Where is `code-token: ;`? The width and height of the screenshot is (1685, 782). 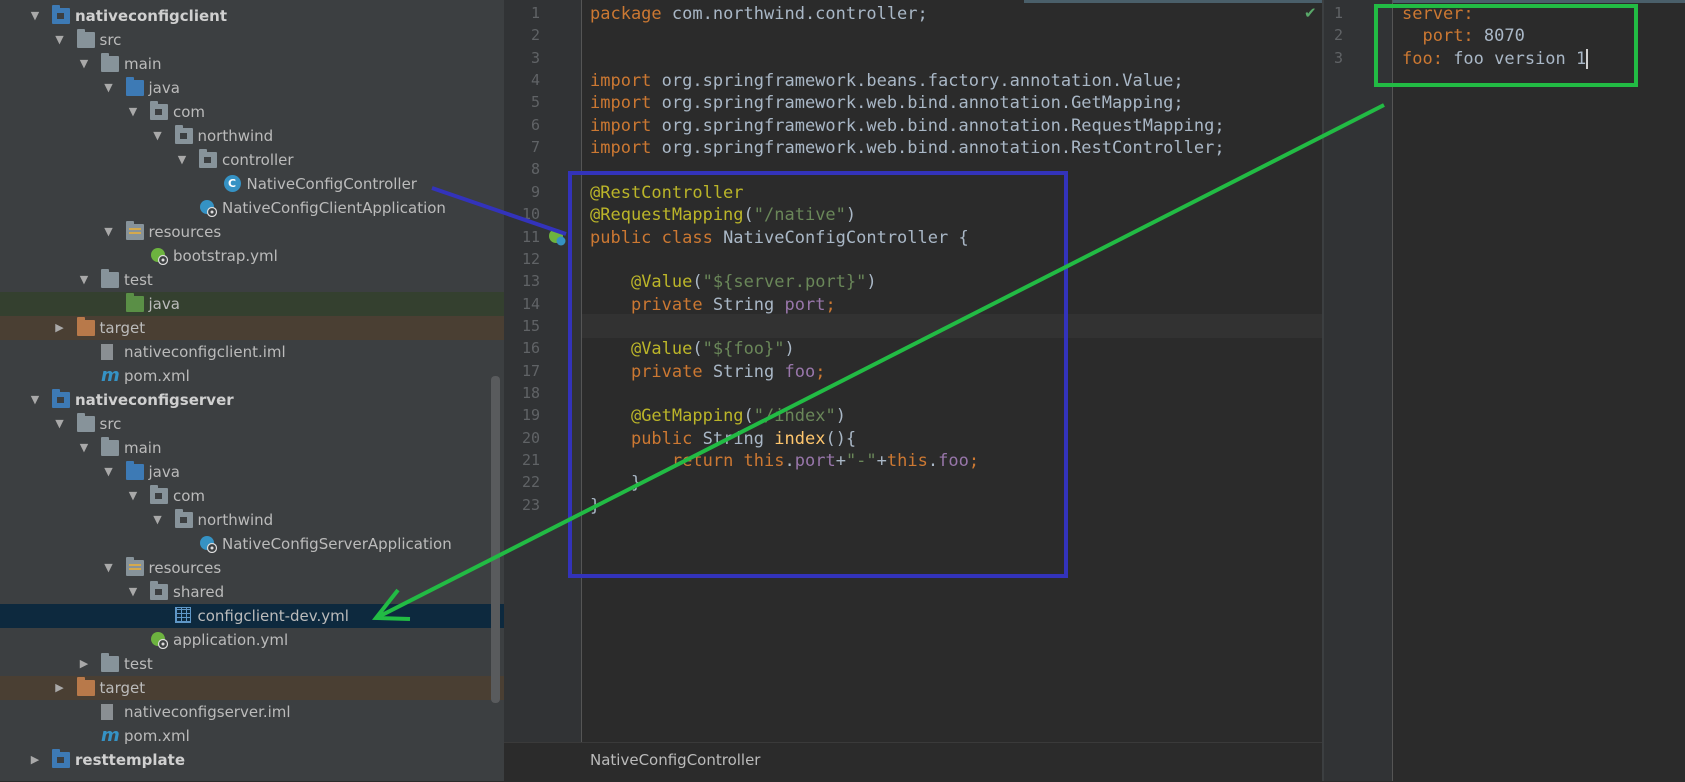
code-token: ; is located at coordinates (974, 461).